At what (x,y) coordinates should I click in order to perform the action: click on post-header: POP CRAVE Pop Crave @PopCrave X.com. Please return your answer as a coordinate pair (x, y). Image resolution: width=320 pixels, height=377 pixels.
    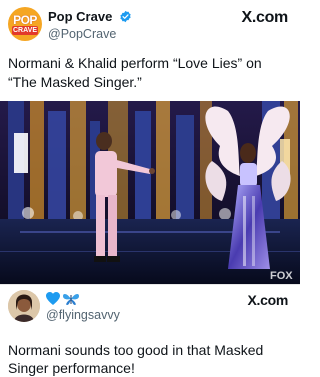
    Looking at the image, I should click on (150, 24).